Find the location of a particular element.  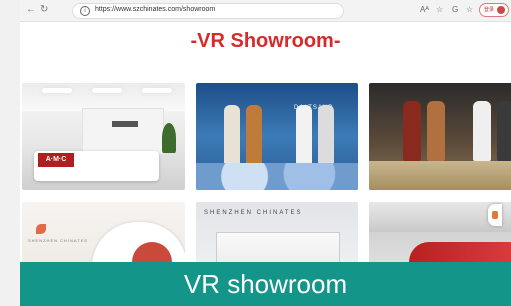

site-info-icon: i is located at coordinates (85, 11).